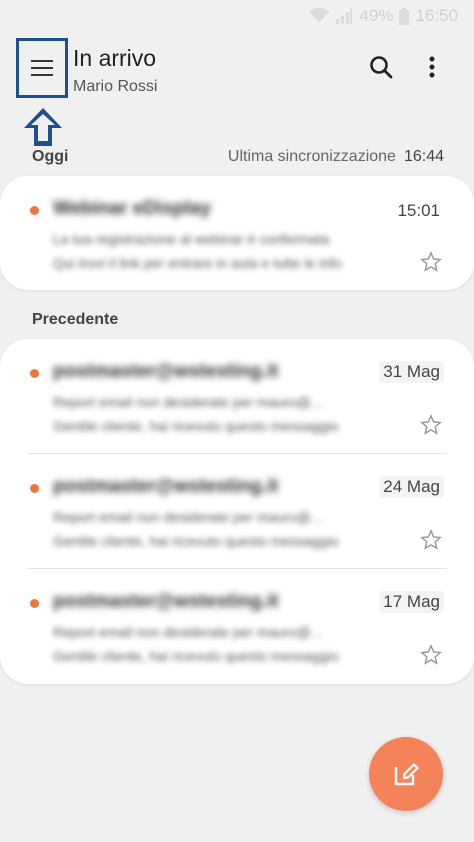  I want to click on sync-label: Ultima sincronizzazione, so click(311, 156).